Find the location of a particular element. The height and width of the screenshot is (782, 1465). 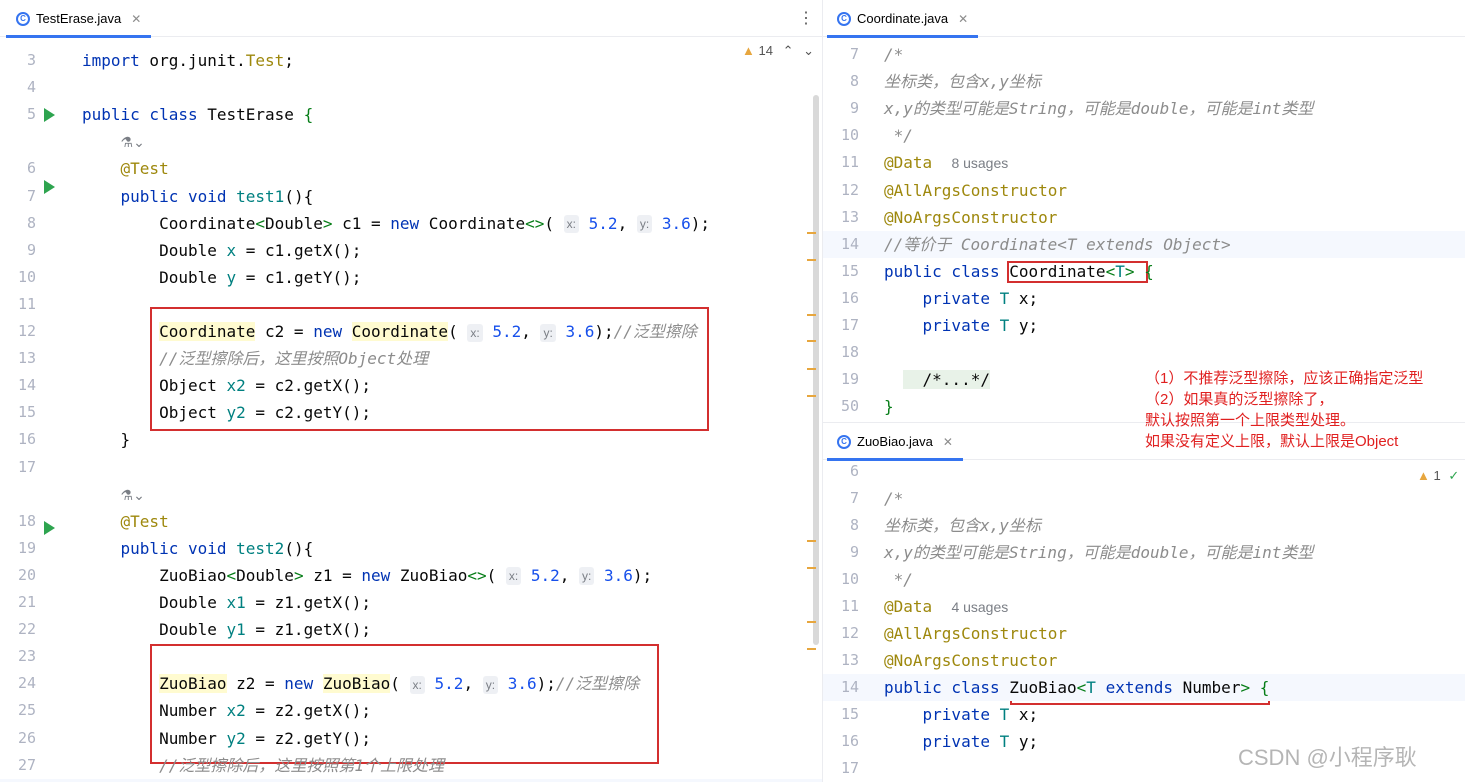

code-line: Double y1 = z1.getX(); is located at coordinates (226, 629).